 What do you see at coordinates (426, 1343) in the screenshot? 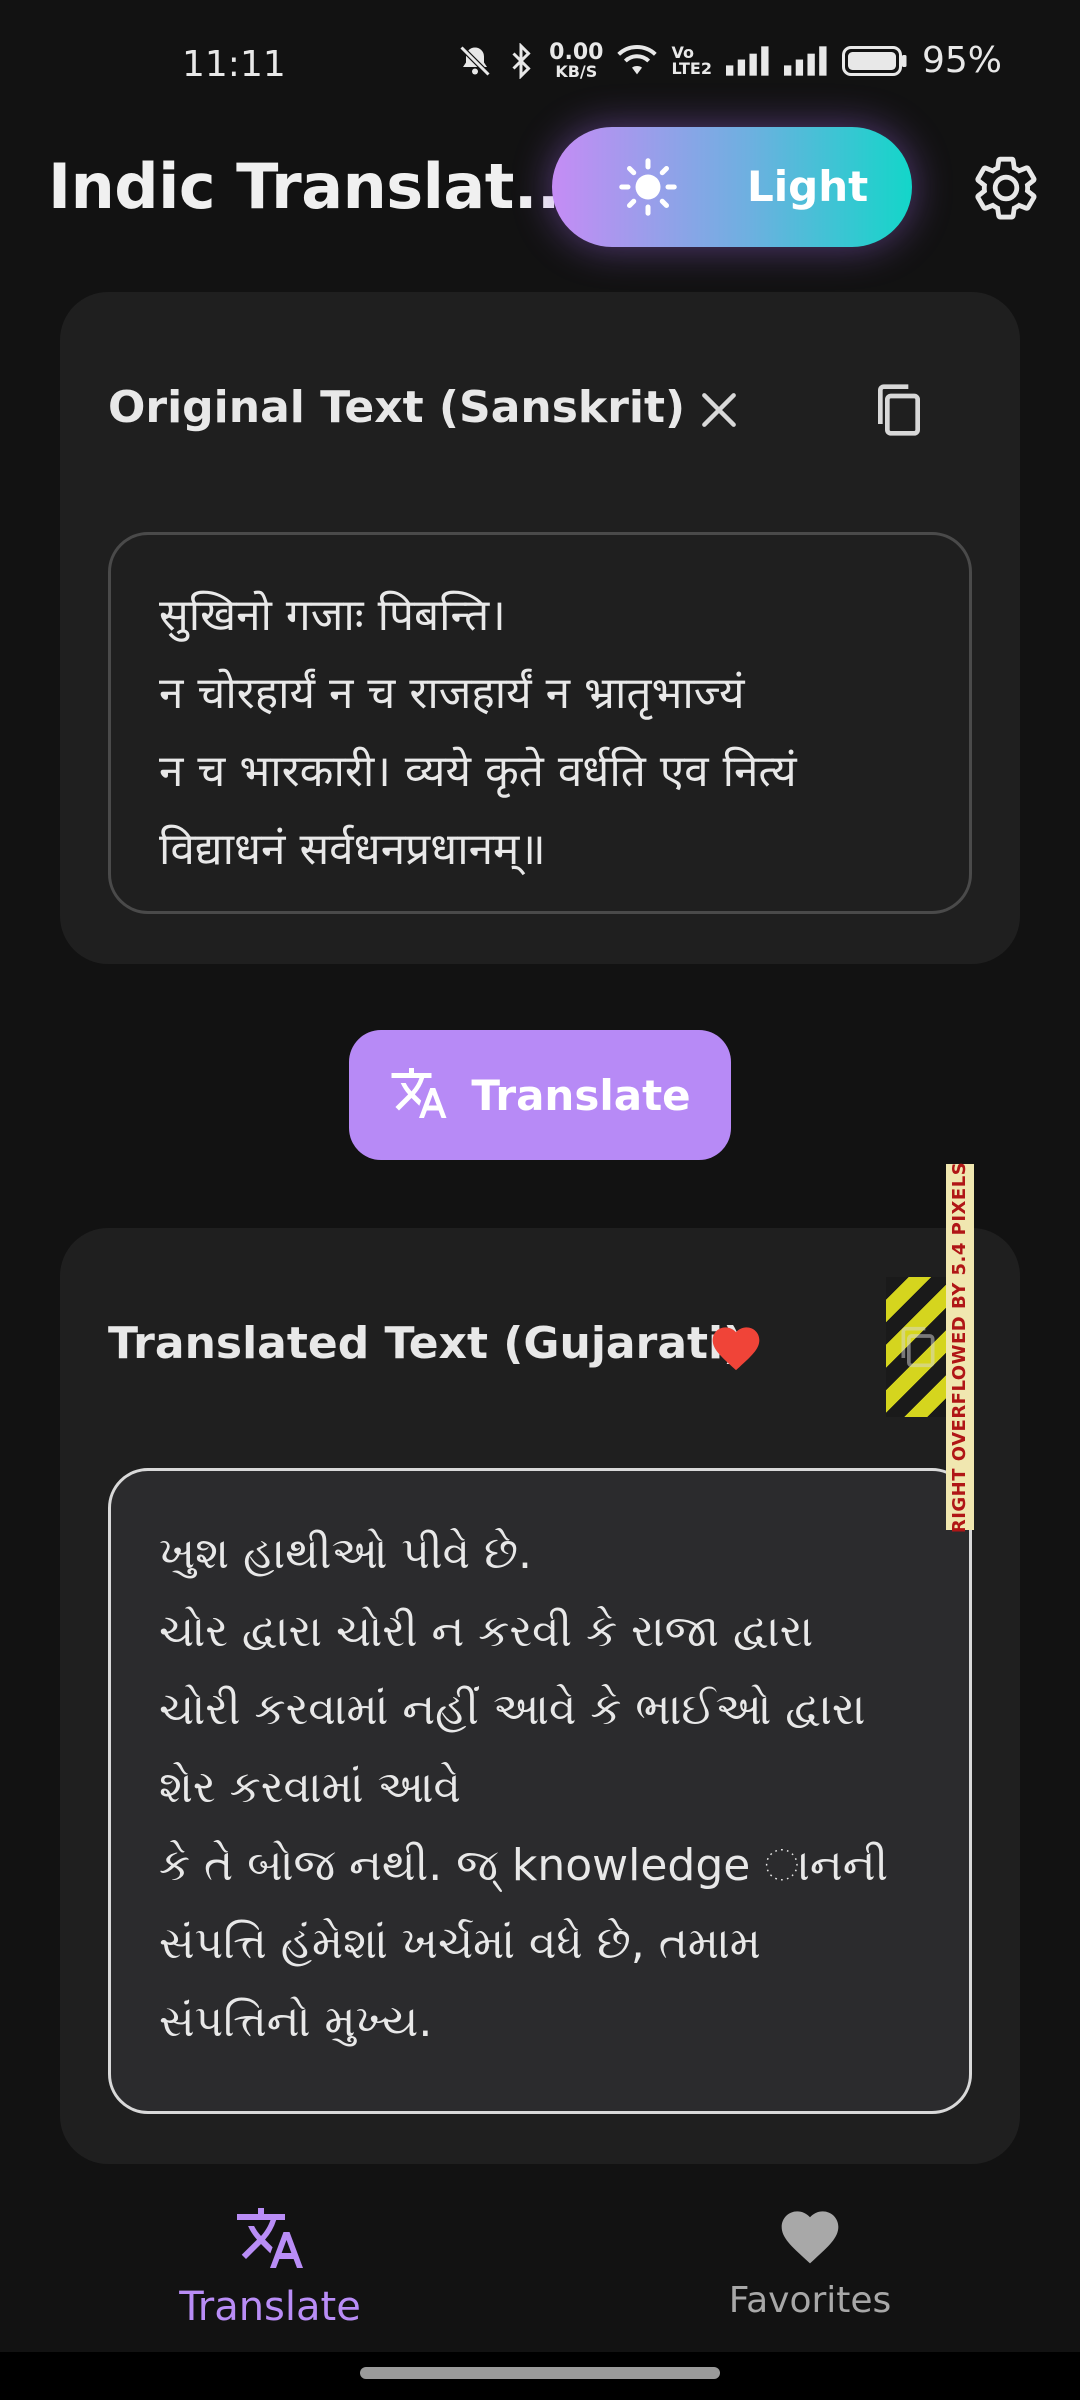
I see `translated-text-title: Translated Text (Gujarati)` at bounding box center [426, 1343].